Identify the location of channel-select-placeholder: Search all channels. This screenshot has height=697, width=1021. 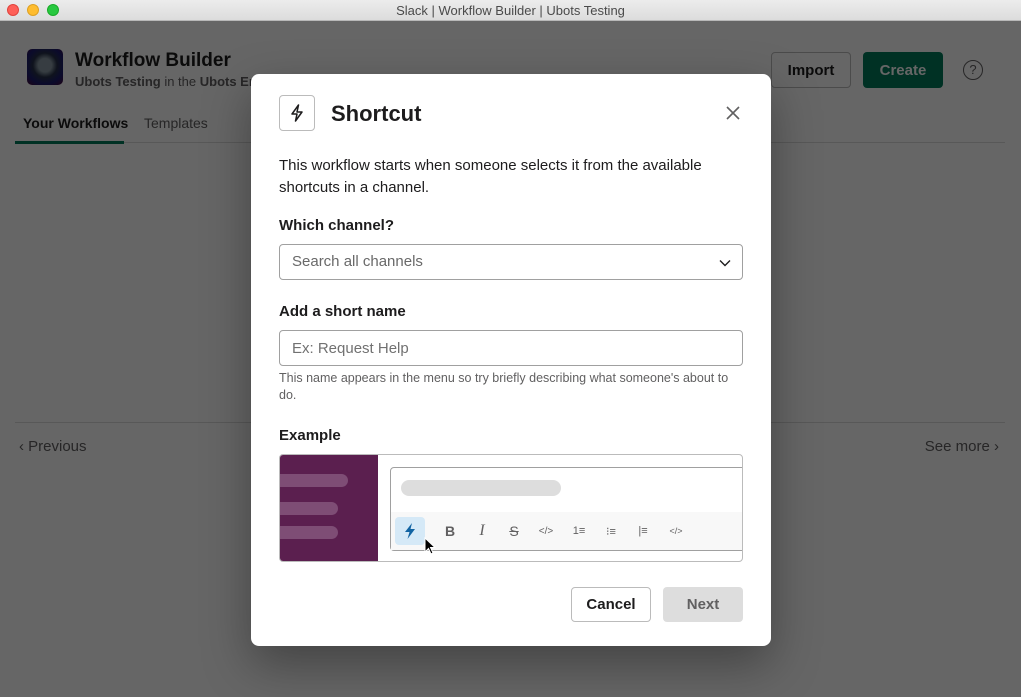
(357, 261).